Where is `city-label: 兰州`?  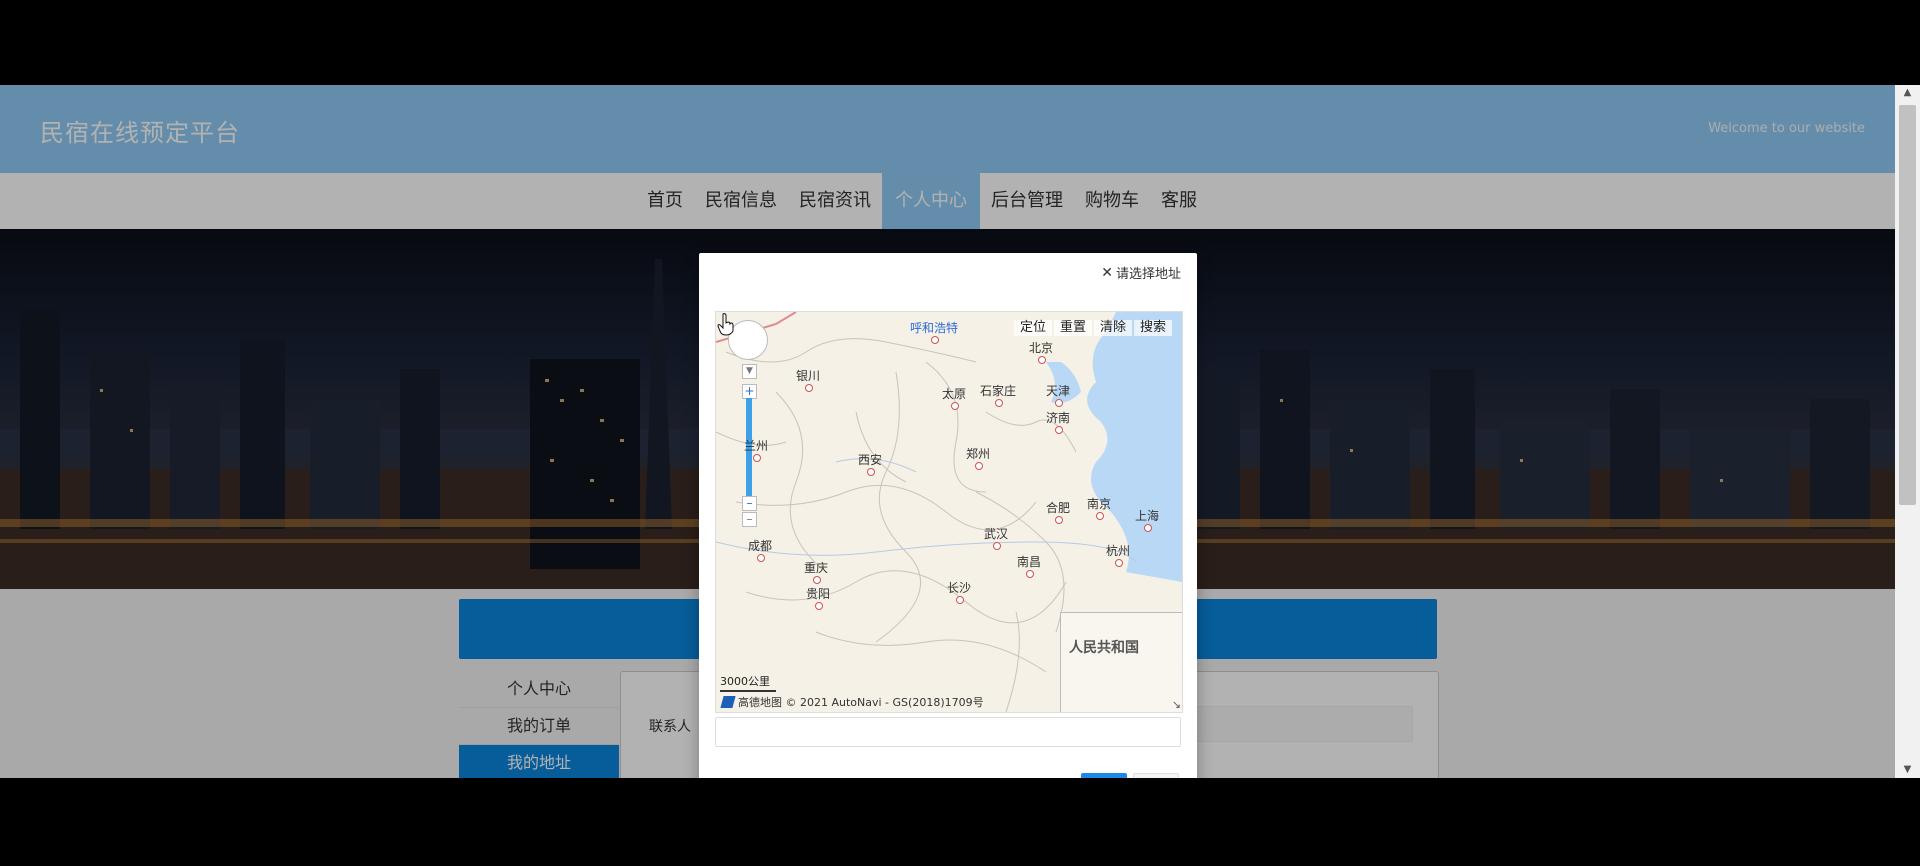 city-label: 兰州 is located at coordinates (756, 446).